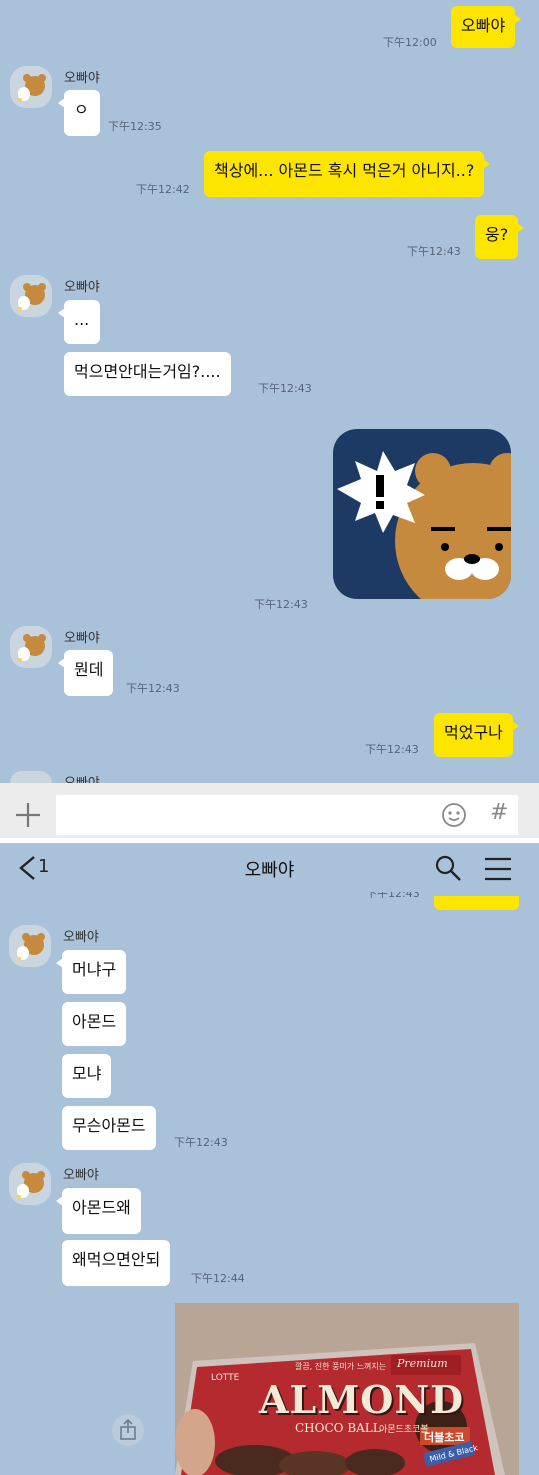  Describe the element at coordinates (454, 815) in the screenshot. I see `emoji-icon` at that location.